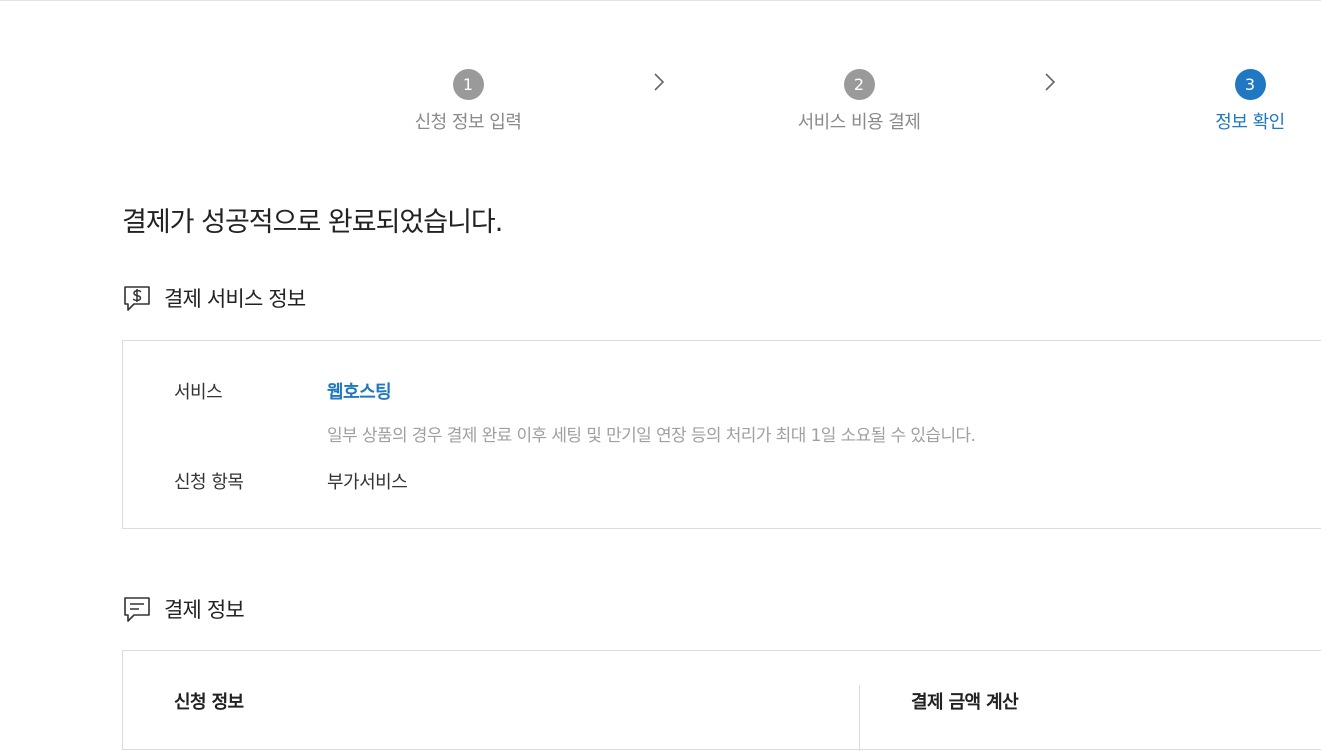 The width and height of the screenshot is (1321, 751). I want to click on step-number: 3, so click(1250, 84).